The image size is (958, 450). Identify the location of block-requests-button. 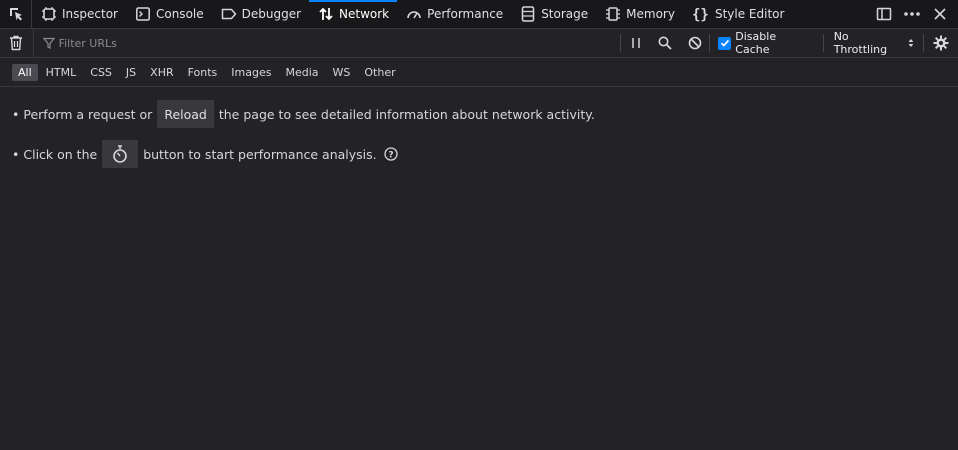
(695, 43).